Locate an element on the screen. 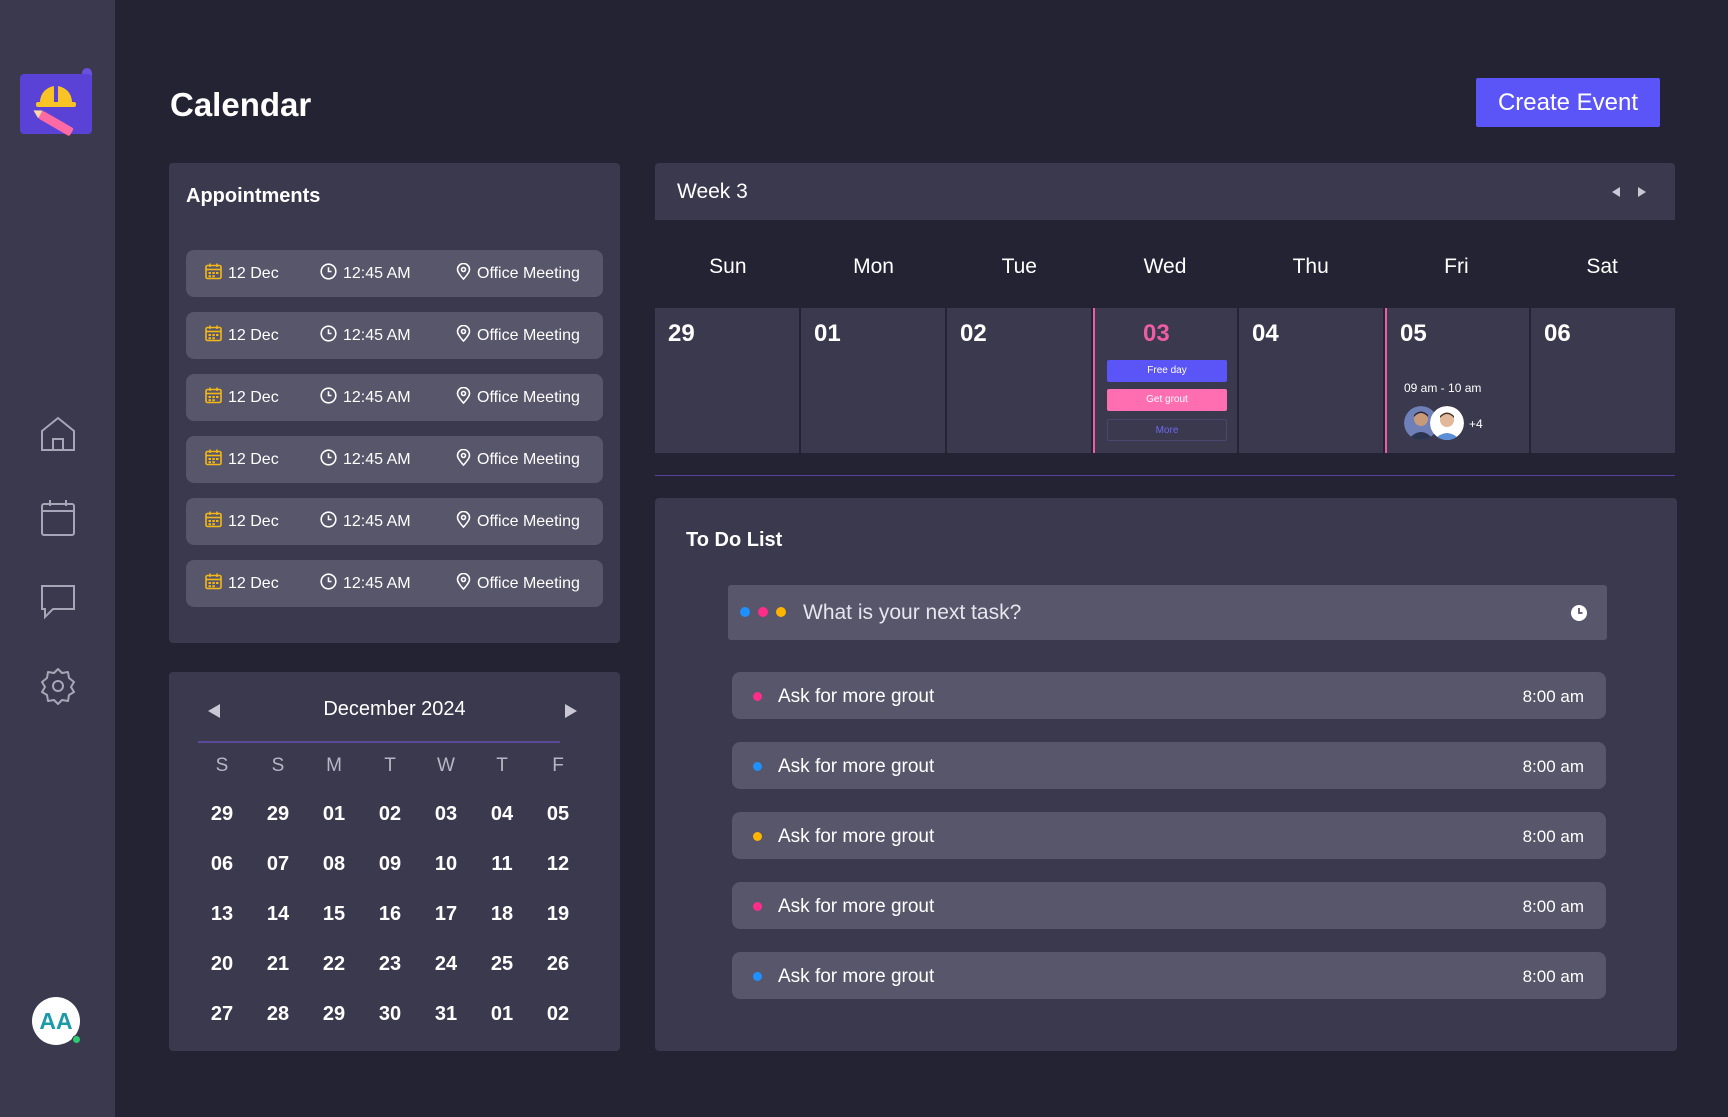 This screenshot has width=1728, height=1117. calendar-day: 07 is located at coordinates (278, 864).